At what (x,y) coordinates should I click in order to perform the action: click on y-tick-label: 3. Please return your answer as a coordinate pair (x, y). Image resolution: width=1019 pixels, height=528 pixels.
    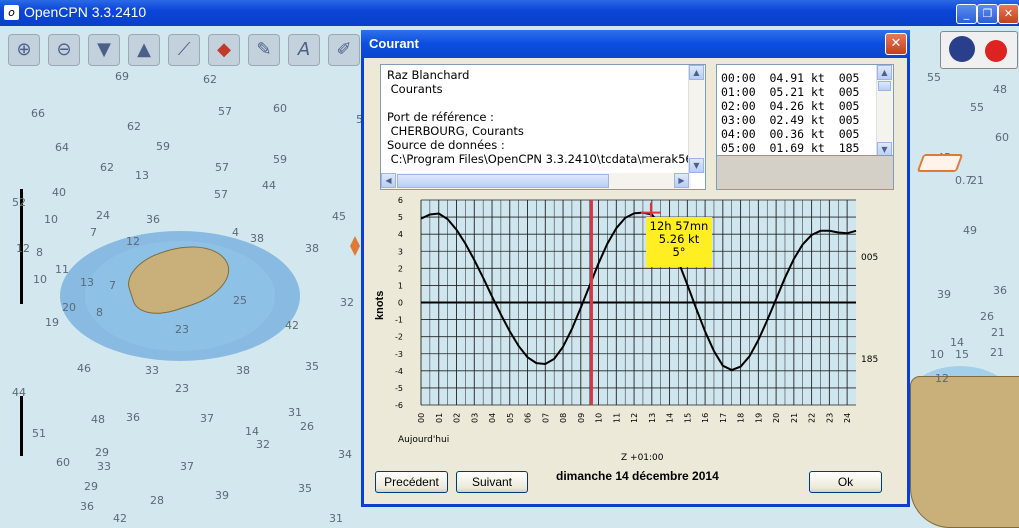
    Looking at the image, I should click on (400, 251).